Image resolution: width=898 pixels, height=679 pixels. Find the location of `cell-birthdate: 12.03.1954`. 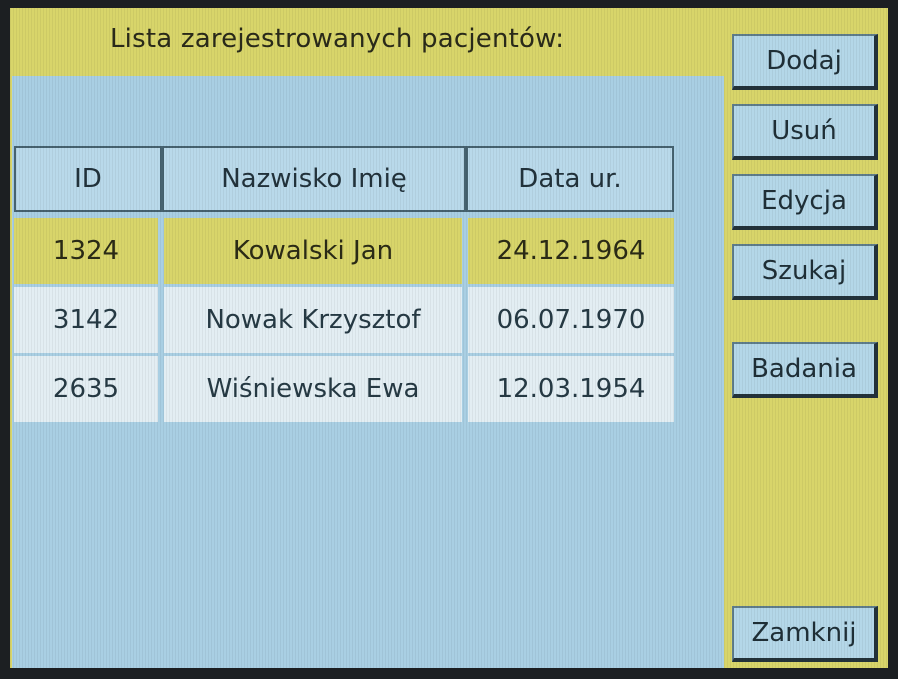

cell-birthdate: 12.03.1954 is located at coordinates (571, 389).